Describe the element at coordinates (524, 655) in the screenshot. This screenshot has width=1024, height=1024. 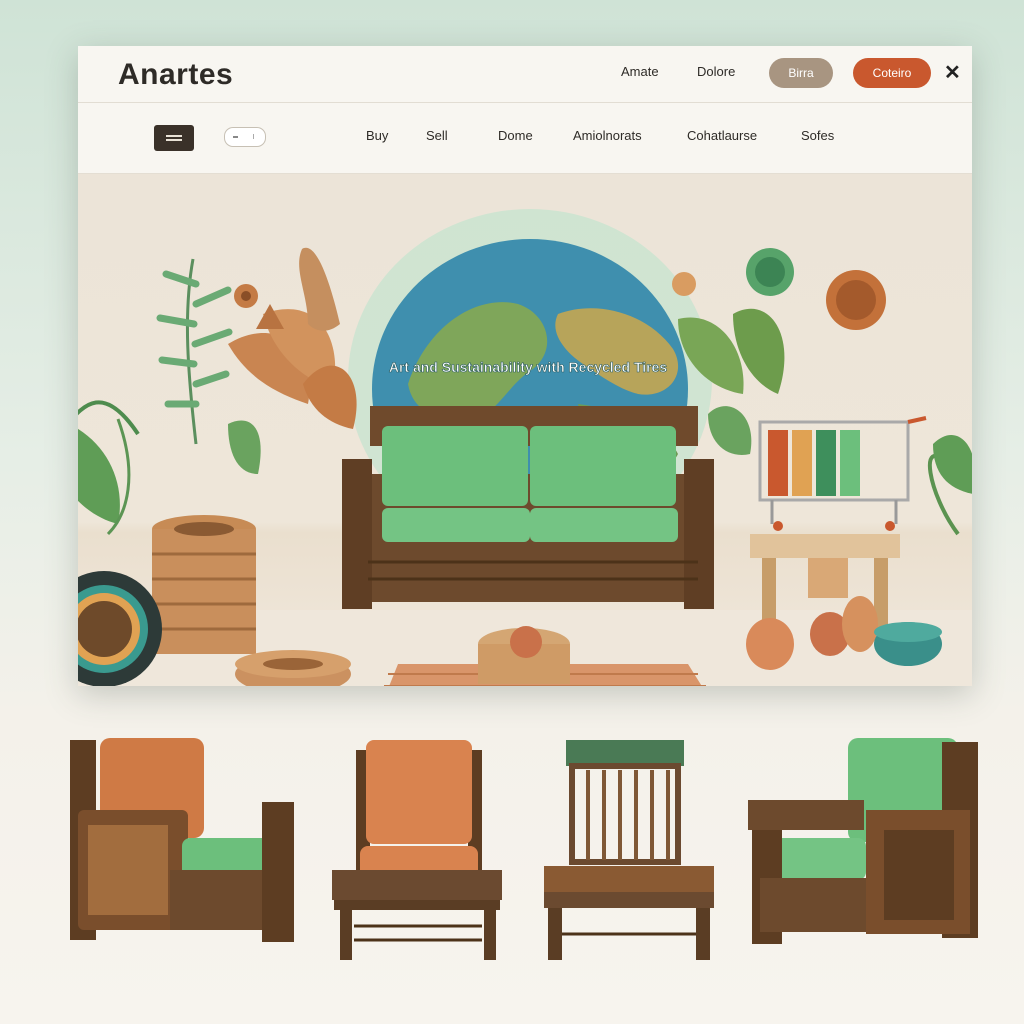
I see `side-table` at that location.